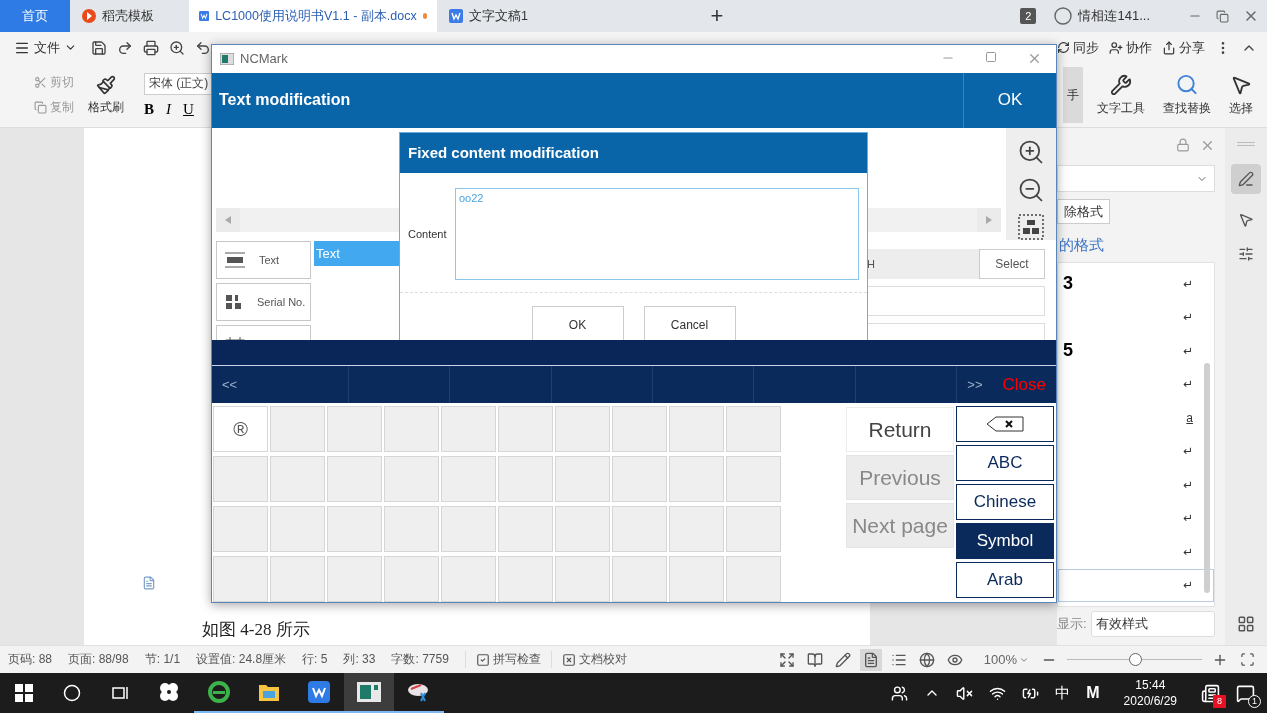 This screenshot has width=1267, height=713. What do you see at coordinates (717, 16) in the screenshot?
I see `new-tab-button: +` at bounding box center [717, 16].